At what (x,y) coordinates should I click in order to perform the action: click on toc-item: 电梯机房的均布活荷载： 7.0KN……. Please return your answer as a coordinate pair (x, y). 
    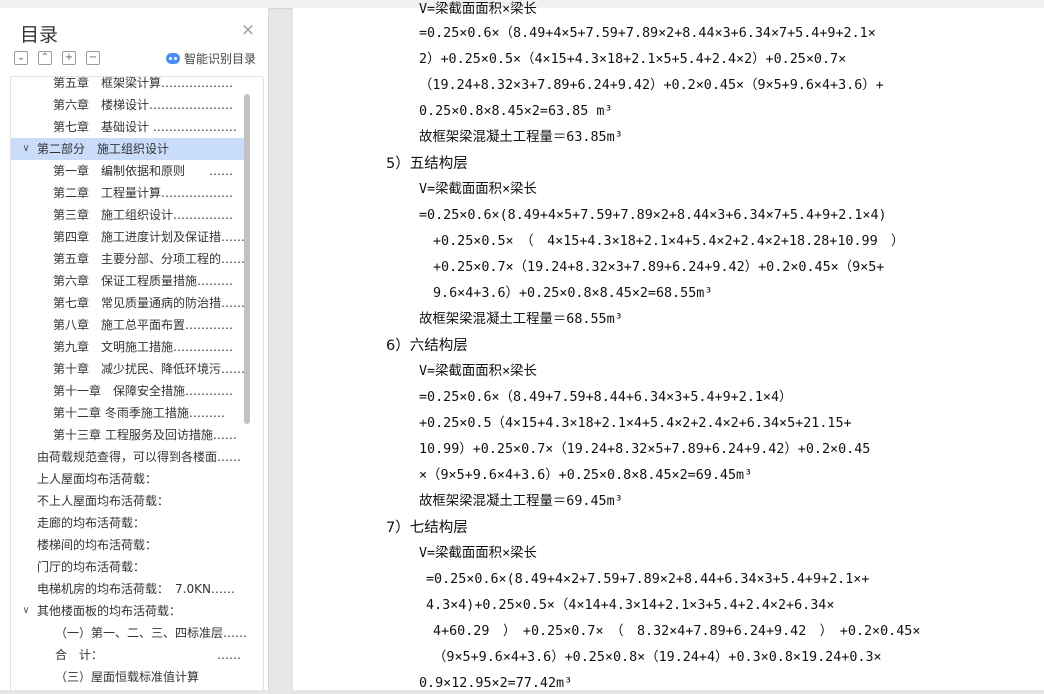
    Looking at the image, I should click on (129, 589).